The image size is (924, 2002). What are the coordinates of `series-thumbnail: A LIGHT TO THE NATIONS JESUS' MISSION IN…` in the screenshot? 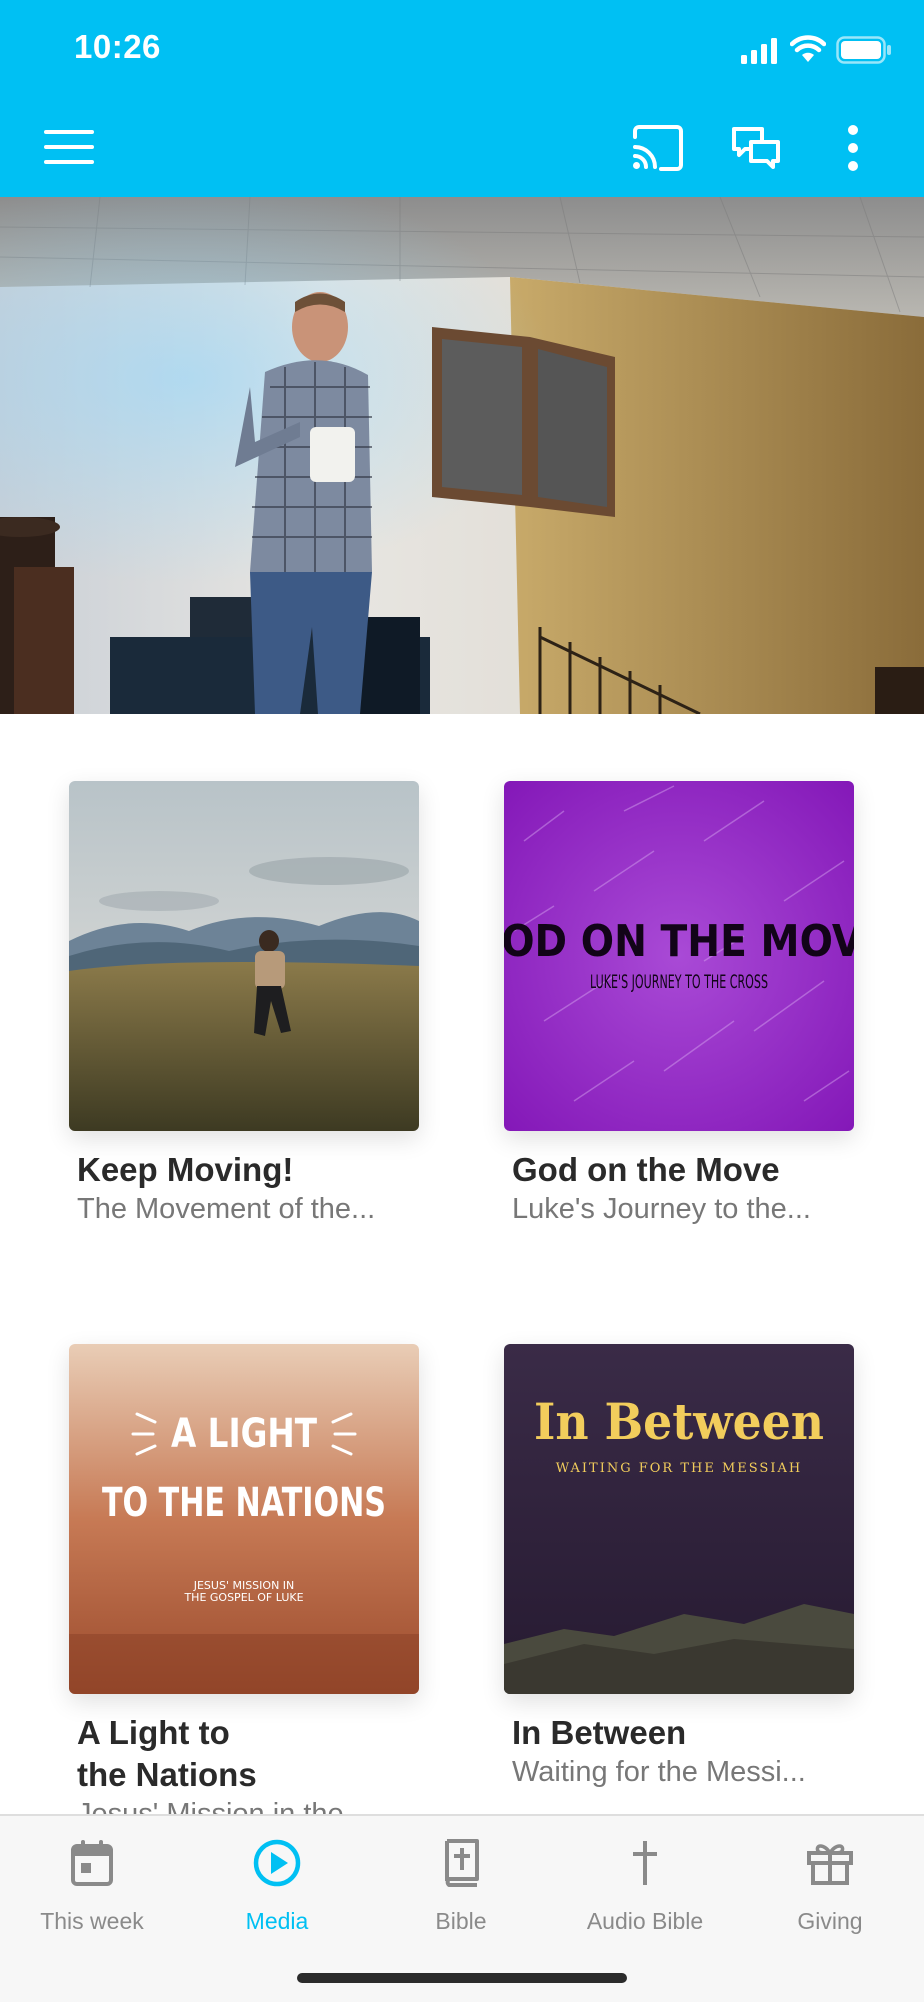 It's located at (244, 1519).